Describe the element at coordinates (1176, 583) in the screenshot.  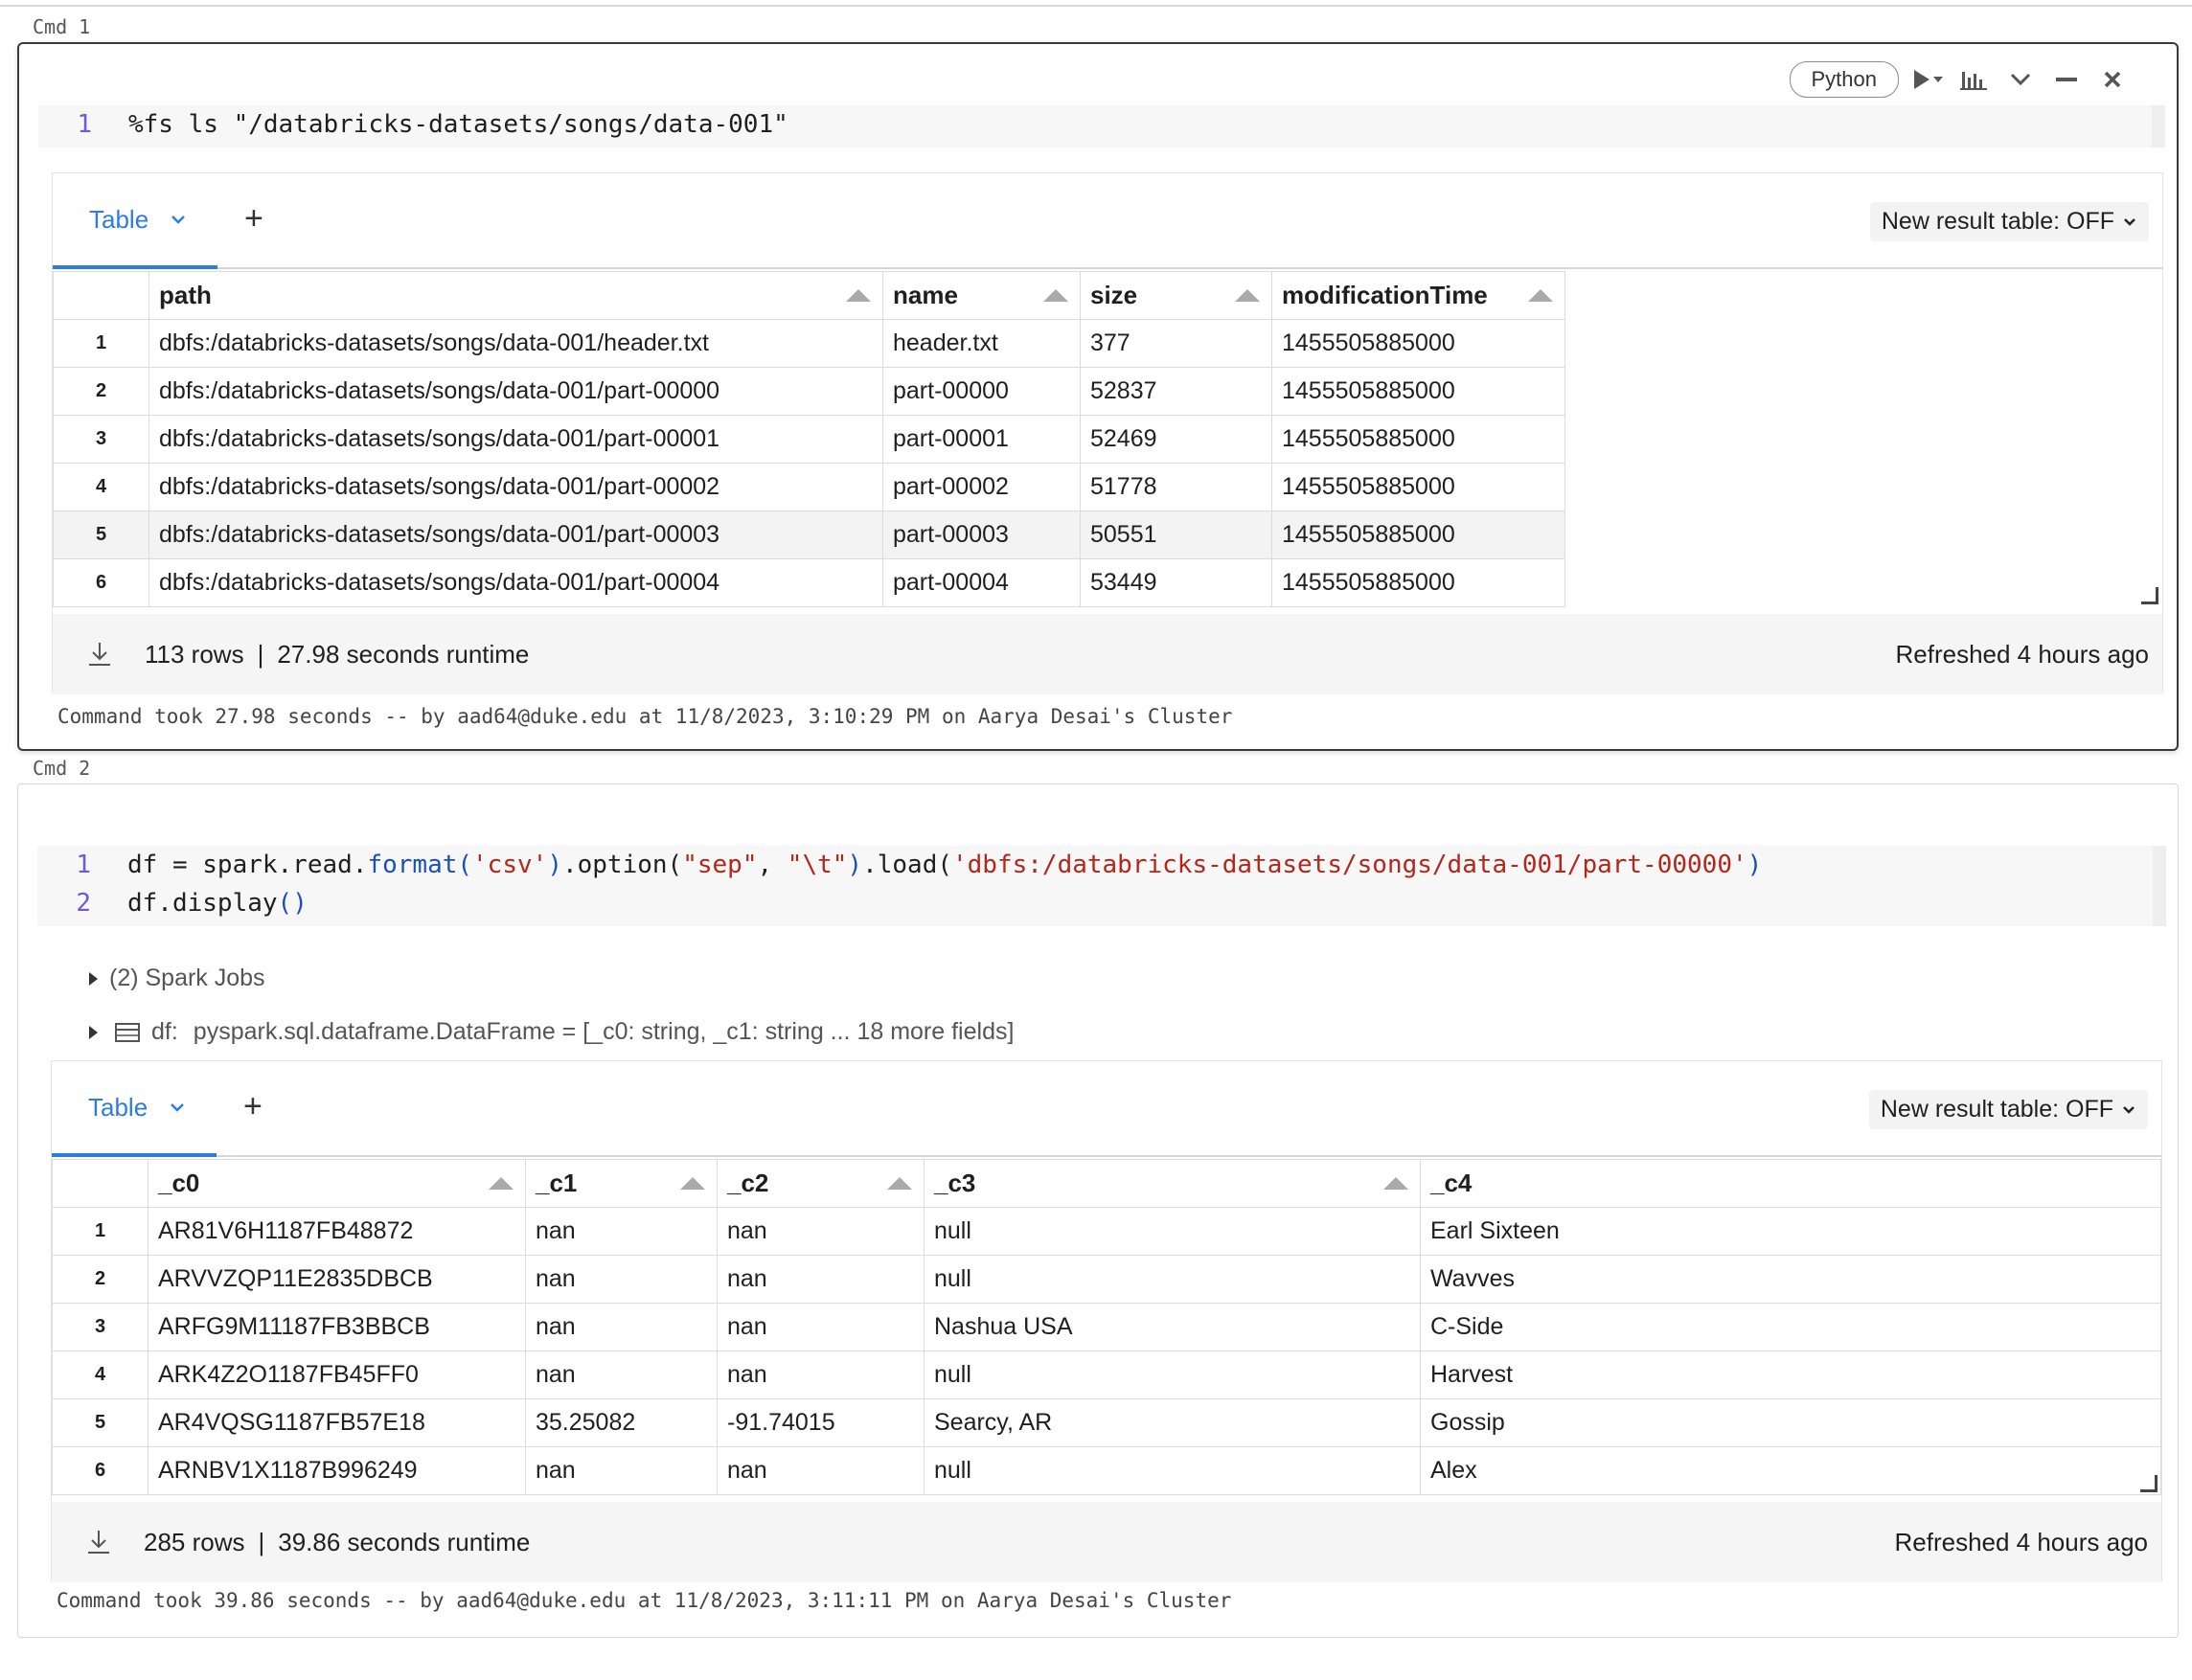
I see `table-cell: 53449` at that location.